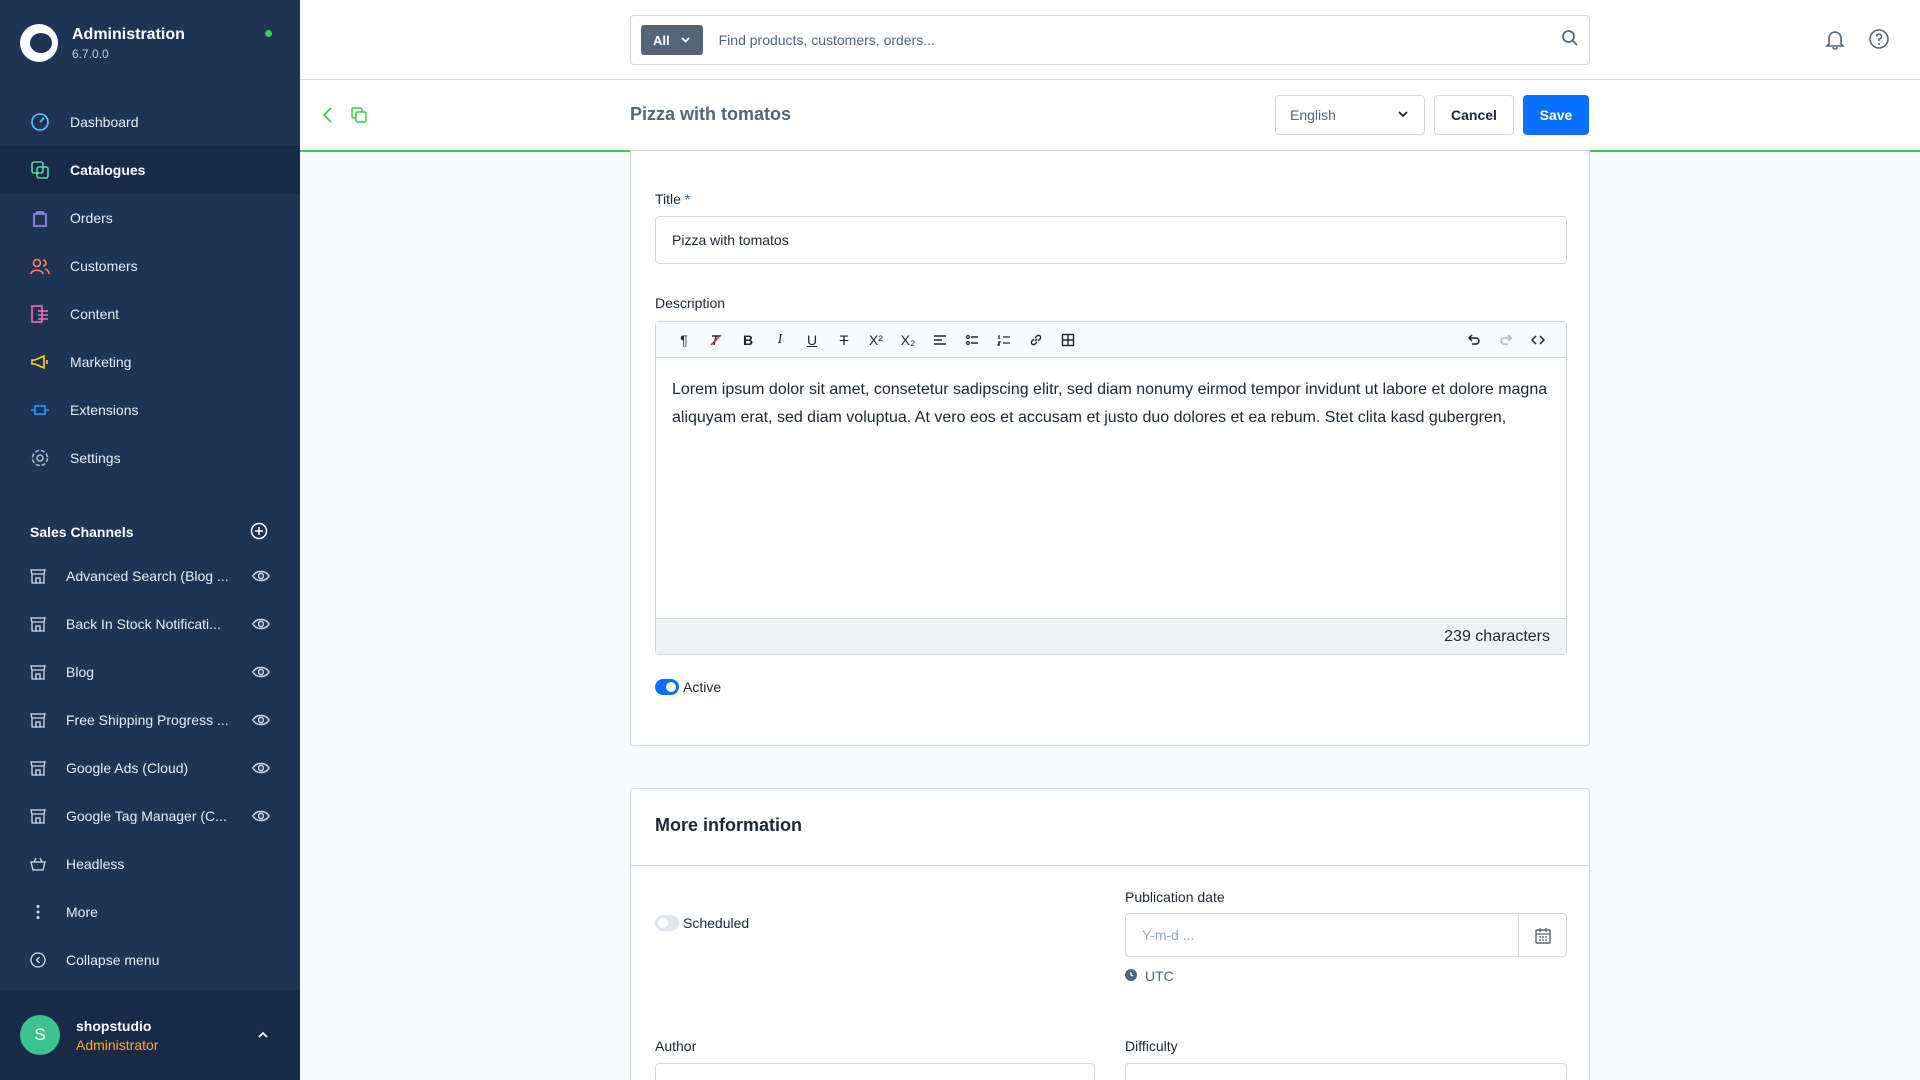 This screenshot has width=1920, height=1080. Describe the element at coordinates (668, 199) in the screenshot. I see `title-label-text: Title` at that location.